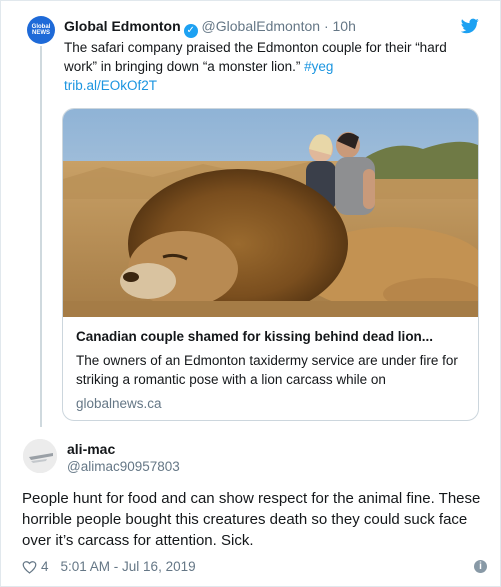  I want to click on tweet-timestamp: 5:01 AM - Jul 16, 2019, so click(128, 567).